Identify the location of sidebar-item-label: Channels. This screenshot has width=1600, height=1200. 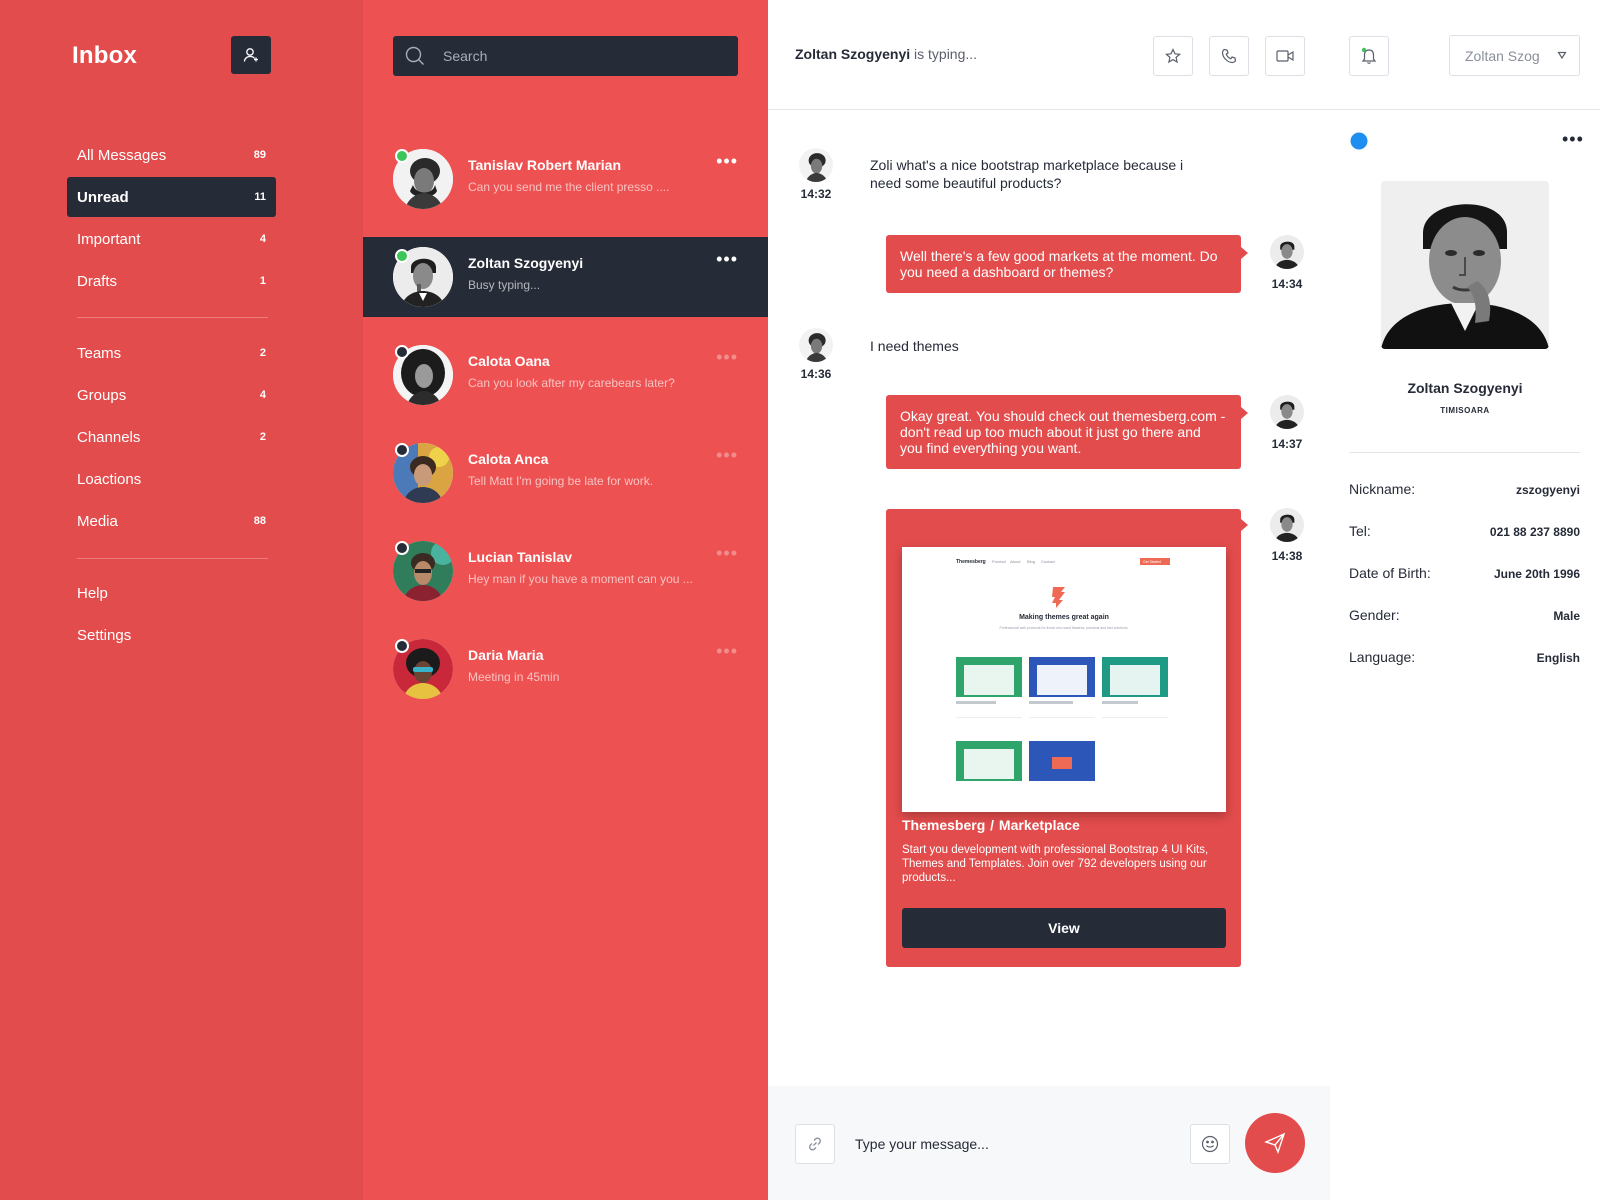
(109, 437).